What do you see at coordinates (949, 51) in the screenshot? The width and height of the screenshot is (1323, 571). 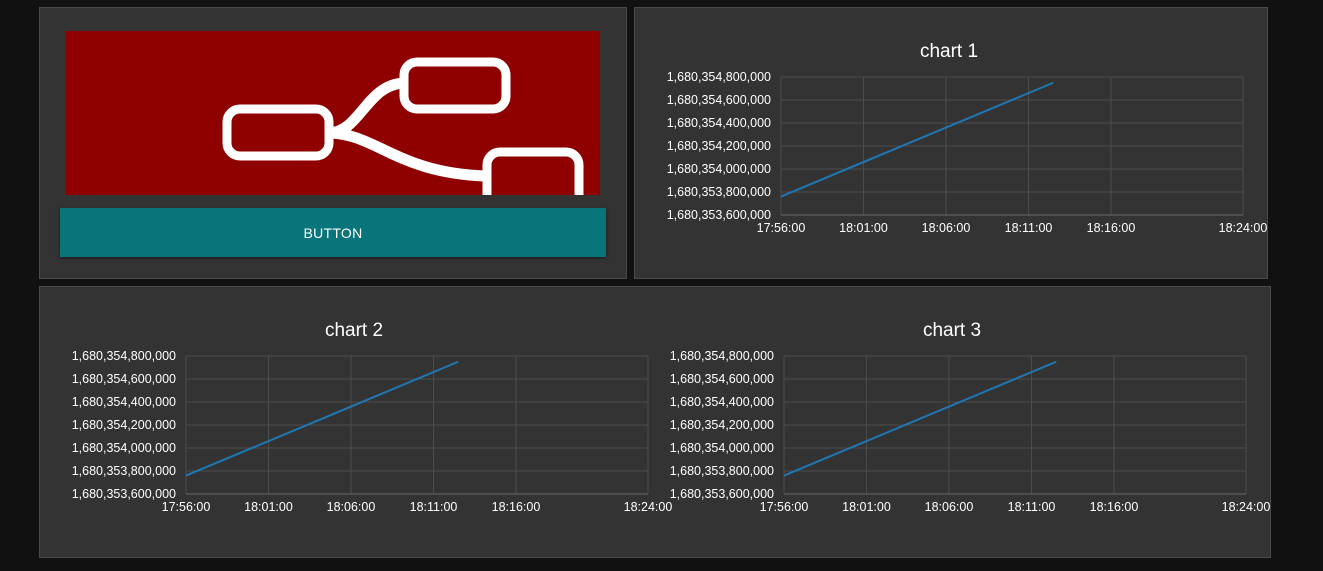 I see `chart-title: chart 1` at bounding box center [949, 51].